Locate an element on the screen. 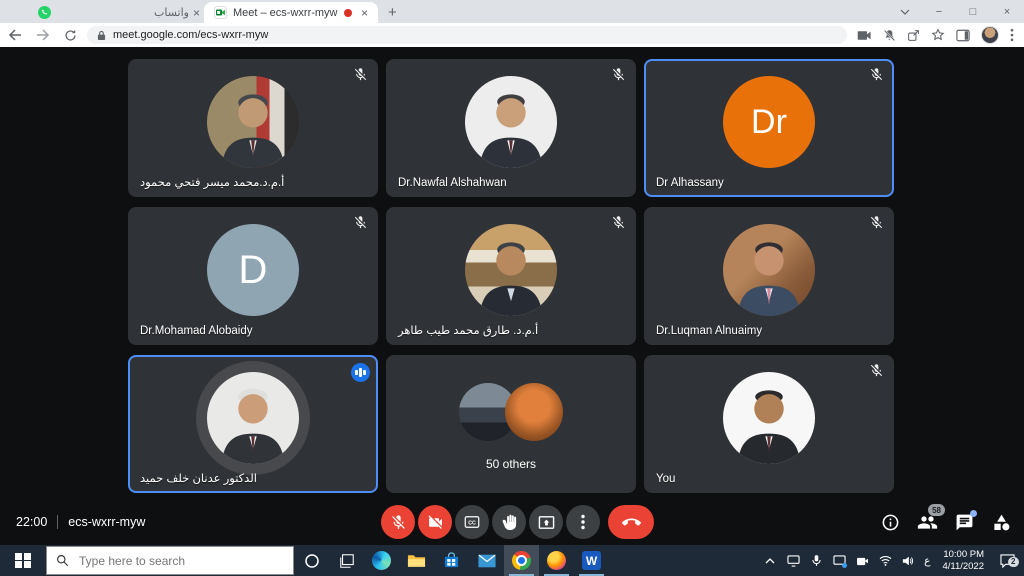  display-icon is located at coordinates (793, 561).